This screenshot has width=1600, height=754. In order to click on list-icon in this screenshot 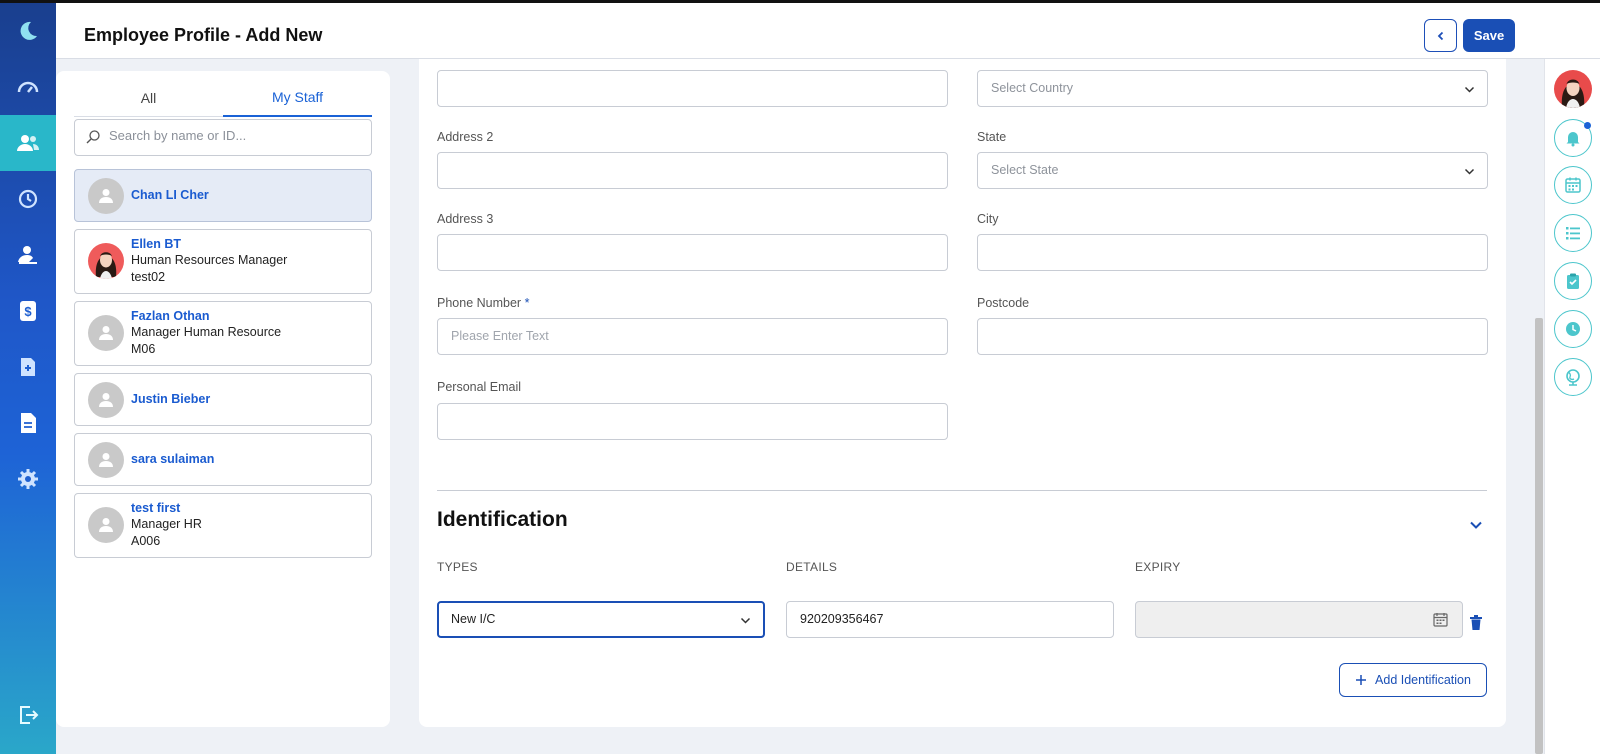, I will do `click(1573, 233)`.